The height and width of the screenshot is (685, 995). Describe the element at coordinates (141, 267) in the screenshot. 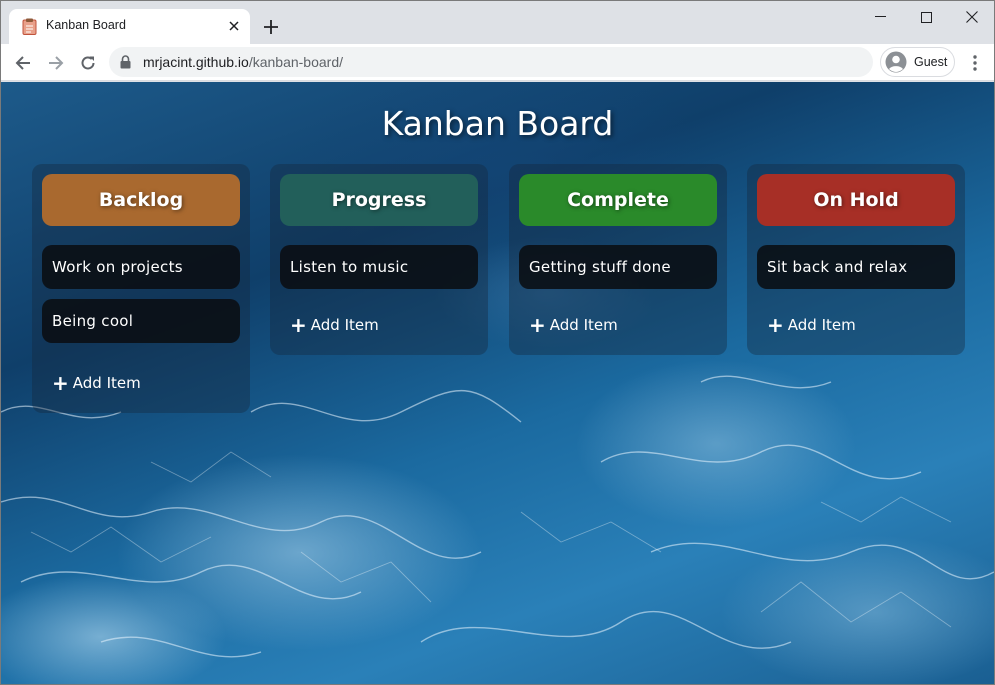

I see `card-item: Work on projects` at that location.